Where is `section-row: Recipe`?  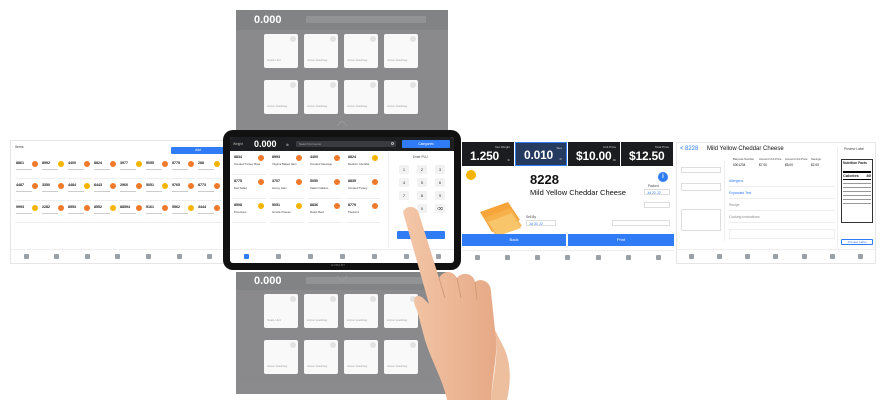 section-row: Recipe is located at coordinates (782, 206).